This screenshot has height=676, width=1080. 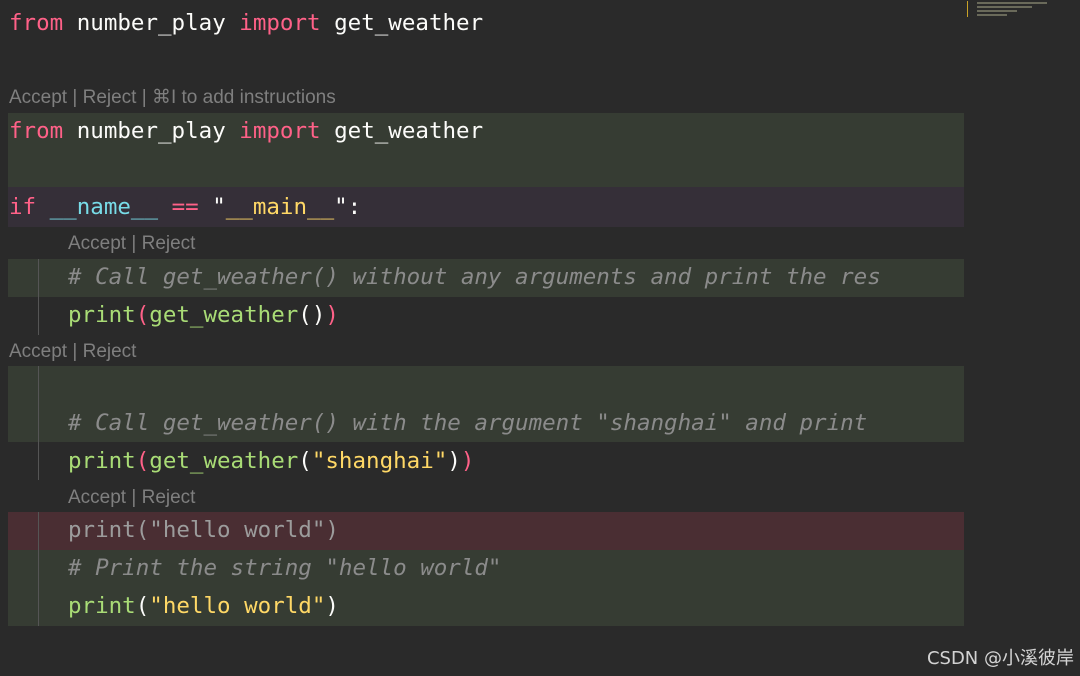 I want to click on code-line-import: from number_play import get_weather, so click(x=246, y=131).